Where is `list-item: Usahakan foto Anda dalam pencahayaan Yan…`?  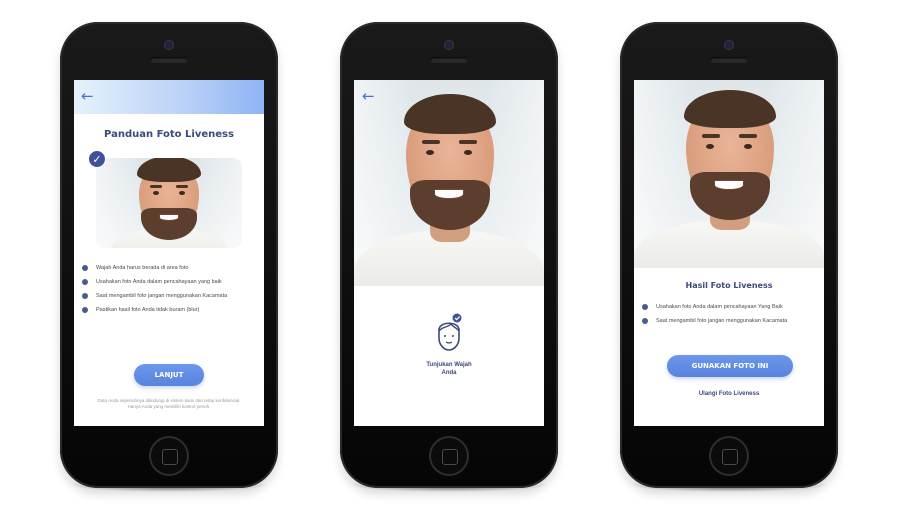 list-item: Usahakan foto Anda dalam pencahayaan Yan… is located at coordinates (730, 307).